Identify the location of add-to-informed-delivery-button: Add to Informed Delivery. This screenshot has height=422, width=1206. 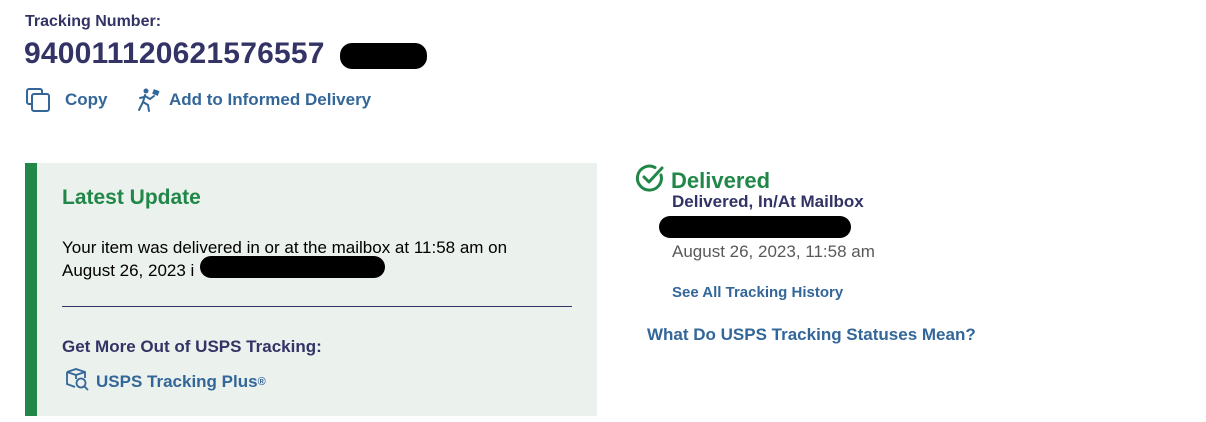
(253, 100).